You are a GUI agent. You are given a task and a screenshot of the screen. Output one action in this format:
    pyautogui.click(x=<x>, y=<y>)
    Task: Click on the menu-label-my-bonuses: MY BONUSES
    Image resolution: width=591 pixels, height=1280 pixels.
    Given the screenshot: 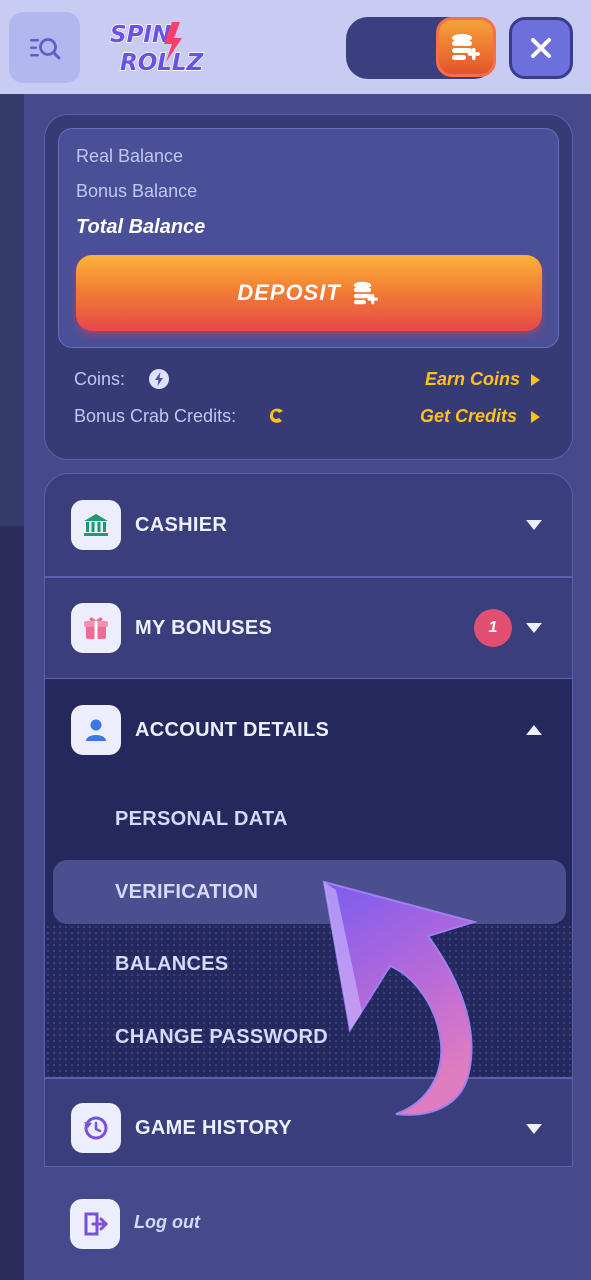 What is the action you would take?
    pyautogui.click(x=204, y=628)
    